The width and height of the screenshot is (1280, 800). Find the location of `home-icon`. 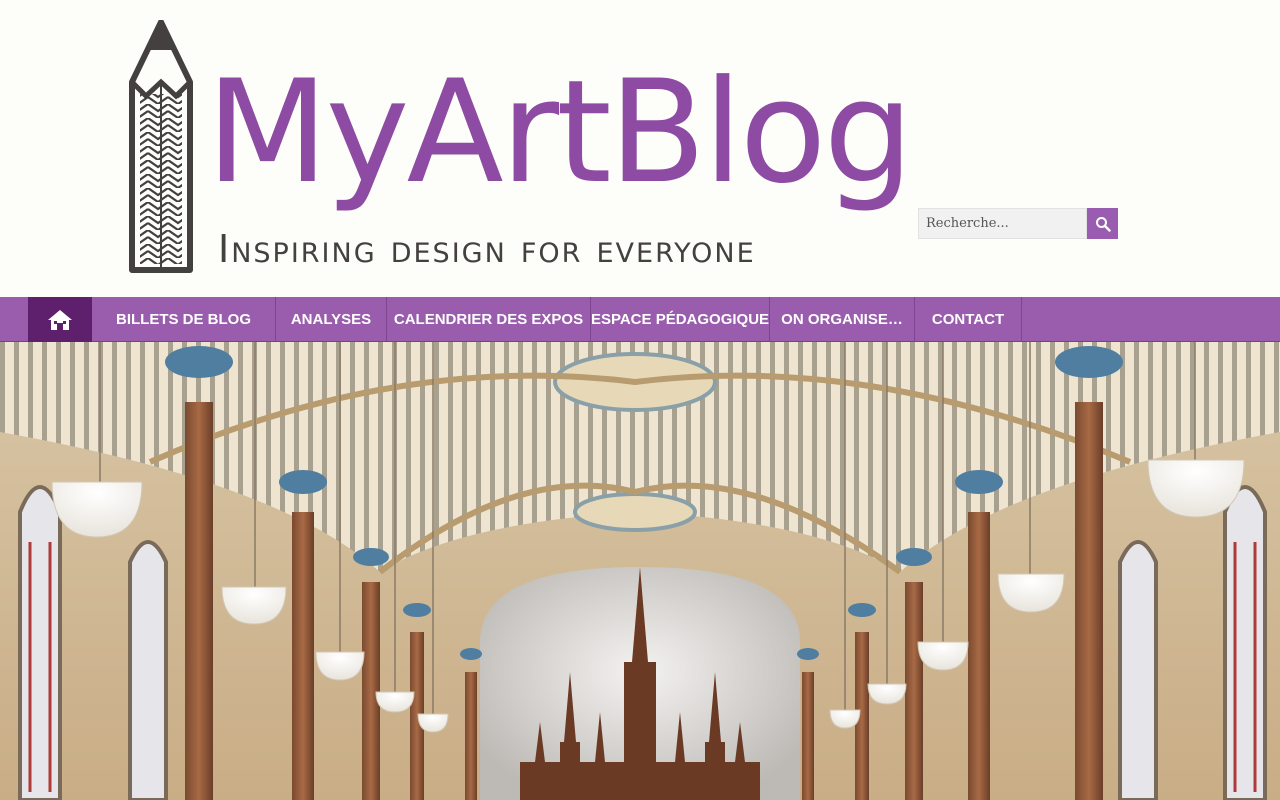

home-icon is located at coordinates (60, 319).